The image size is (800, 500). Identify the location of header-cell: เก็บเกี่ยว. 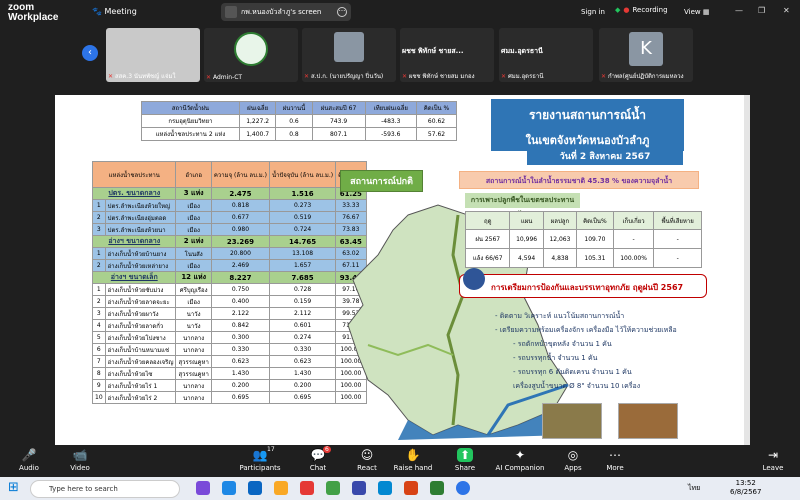
(633, 220).